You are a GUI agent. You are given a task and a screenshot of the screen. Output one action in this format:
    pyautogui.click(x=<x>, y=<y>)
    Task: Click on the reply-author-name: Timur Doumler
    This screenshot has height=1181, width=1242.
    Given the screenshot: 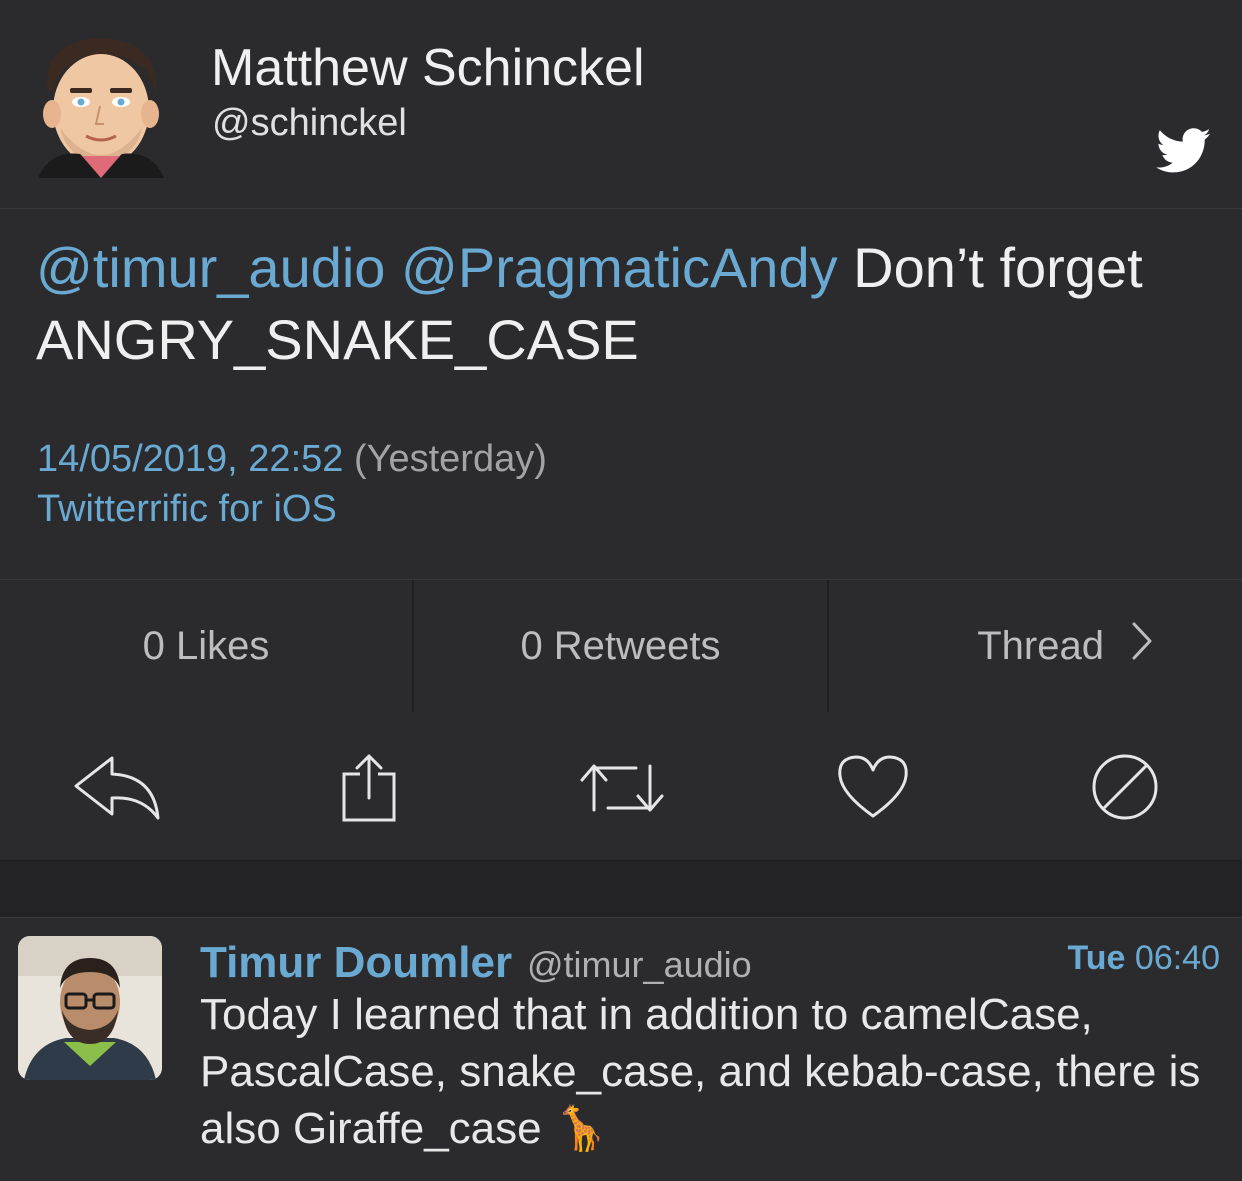 What is the action you would take?
    pyautogui.click(x=356, y=963)
    